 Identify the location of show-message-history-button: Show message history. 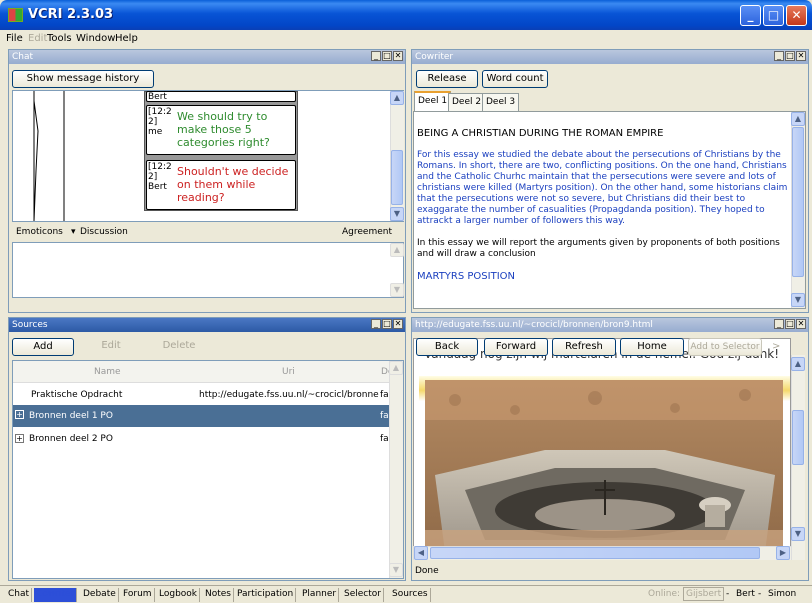
(83, 79).